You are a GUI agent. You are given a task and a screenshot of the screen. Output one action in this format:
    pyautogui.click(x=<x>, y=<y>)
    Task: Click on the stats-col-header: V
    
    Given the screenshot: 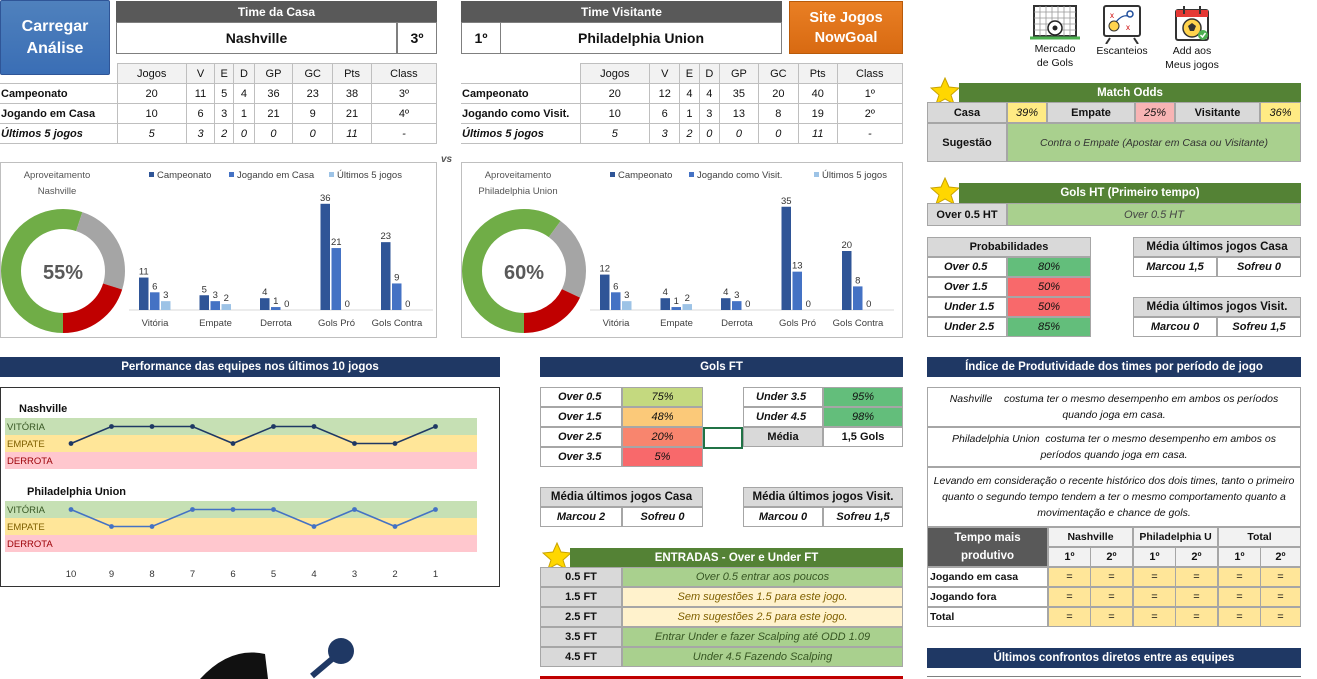 What is the action you would take?
    pyautogui.click(x=665, y=73)
    